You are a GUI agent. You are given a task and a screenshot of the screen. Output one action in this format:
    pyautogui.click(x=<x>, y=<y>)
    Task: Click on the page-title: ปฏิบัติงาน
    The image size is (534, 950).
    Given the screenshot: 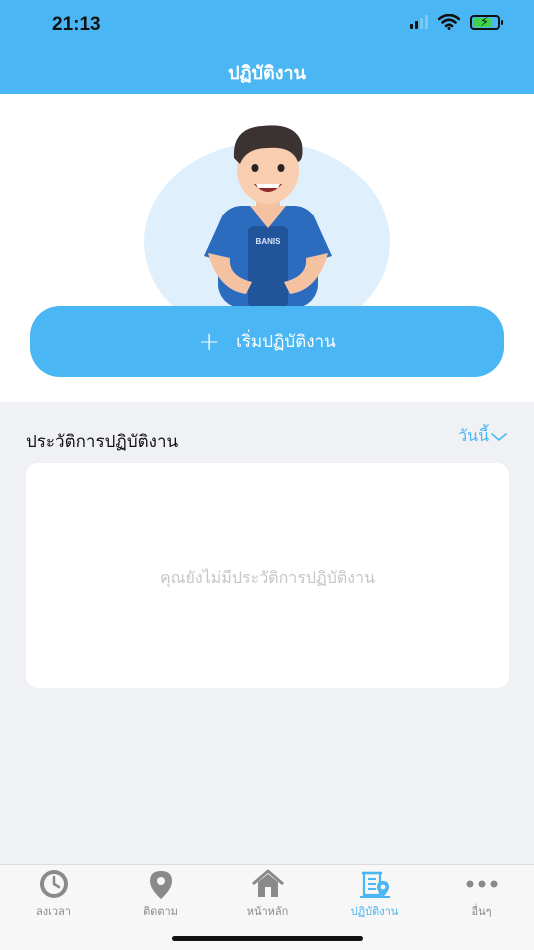 What is the action you would take?
    pyautogui.click(x=267, y=73)
    